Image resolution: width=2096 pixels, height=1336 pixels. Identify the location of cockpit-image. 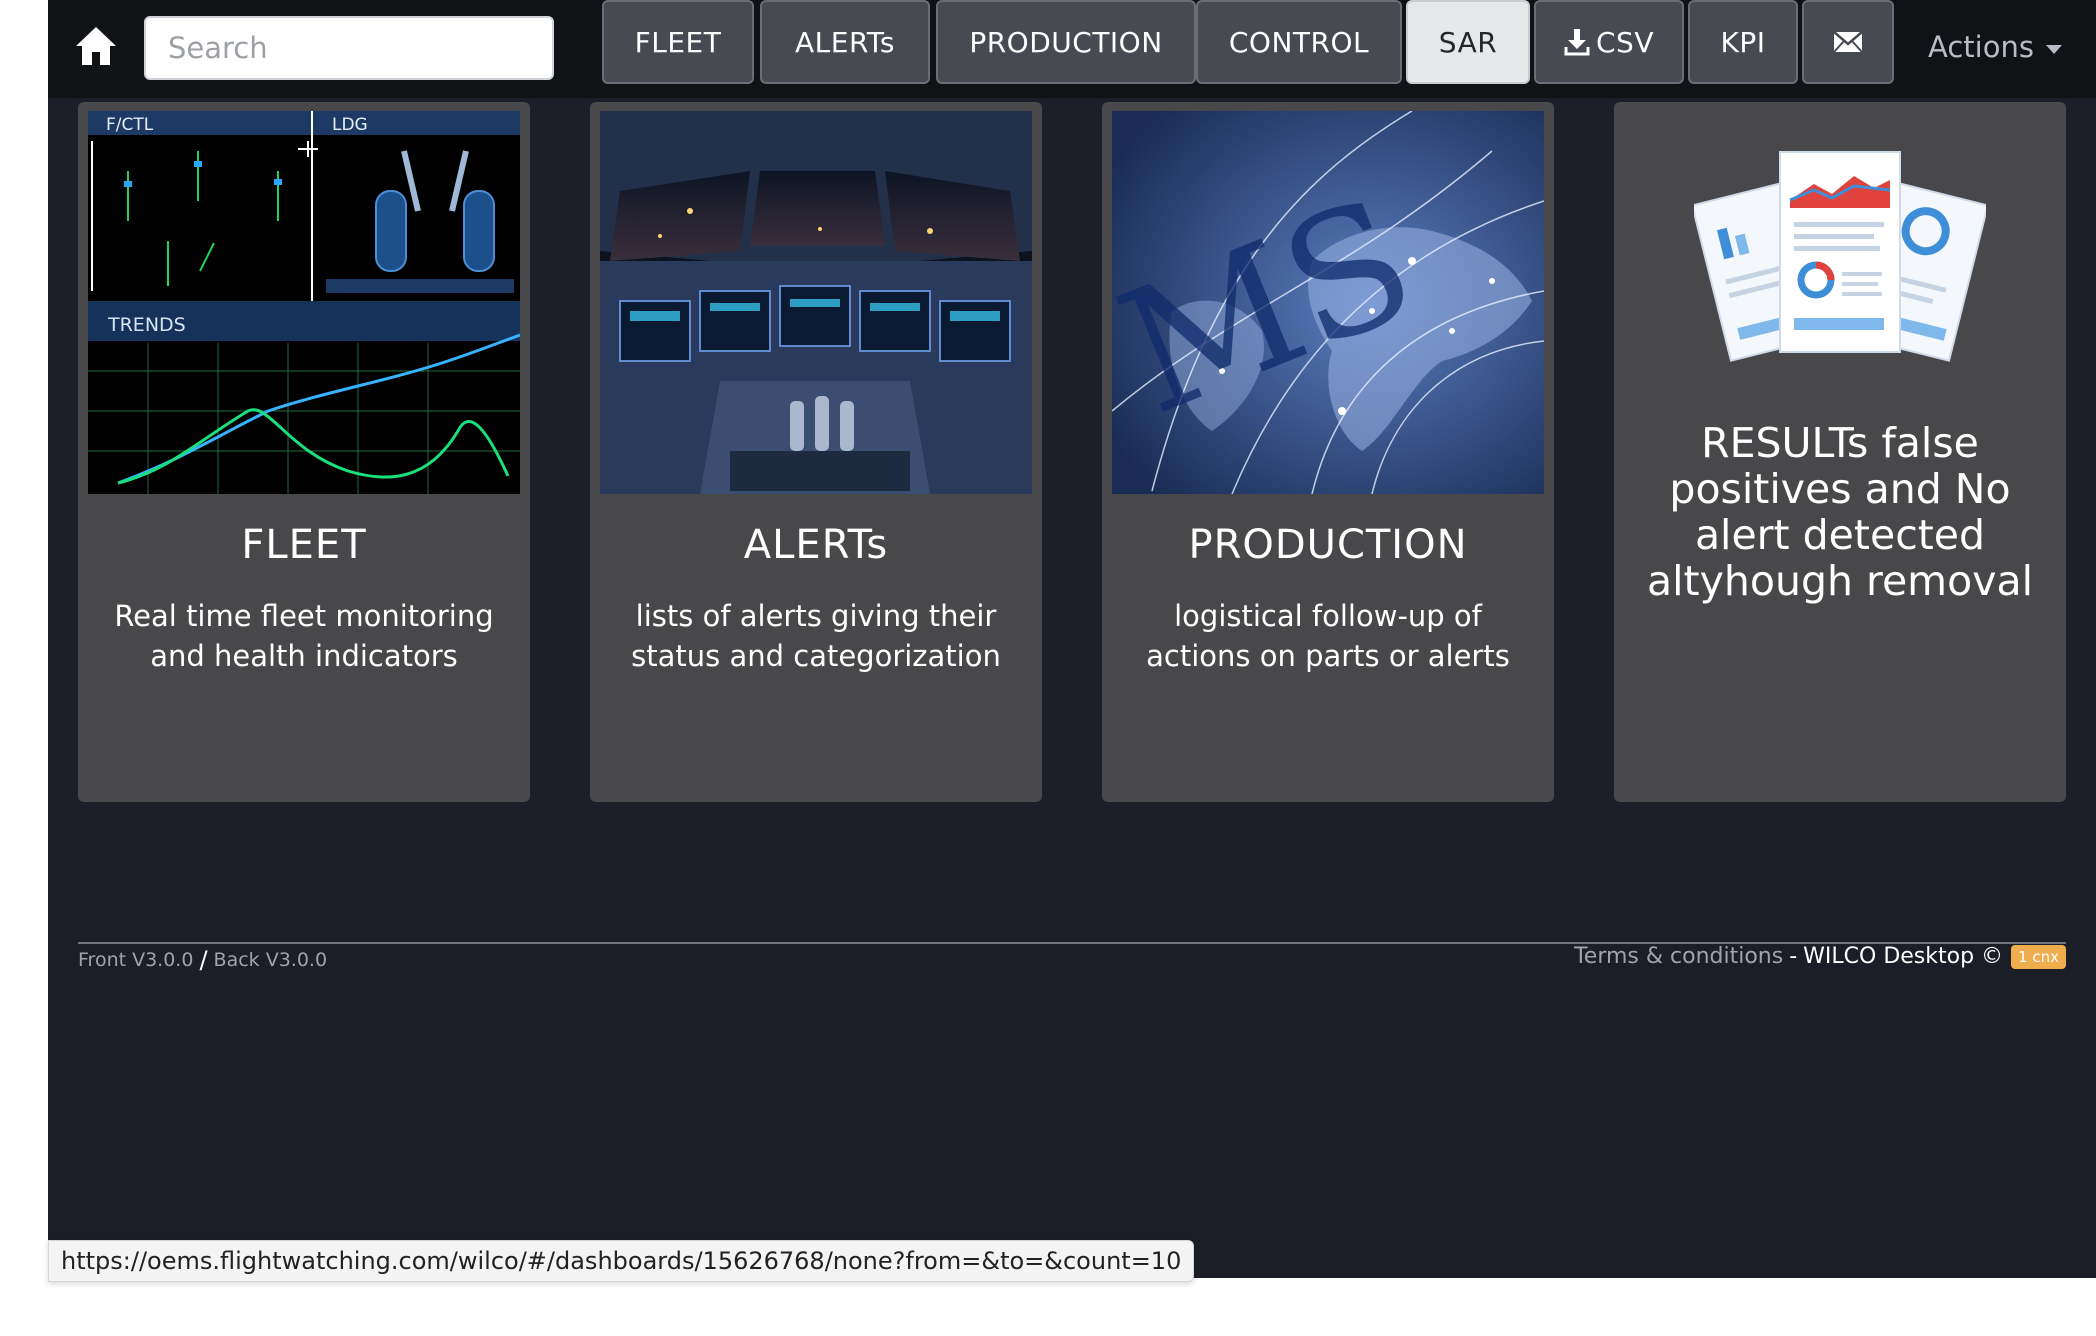
(816, 302).